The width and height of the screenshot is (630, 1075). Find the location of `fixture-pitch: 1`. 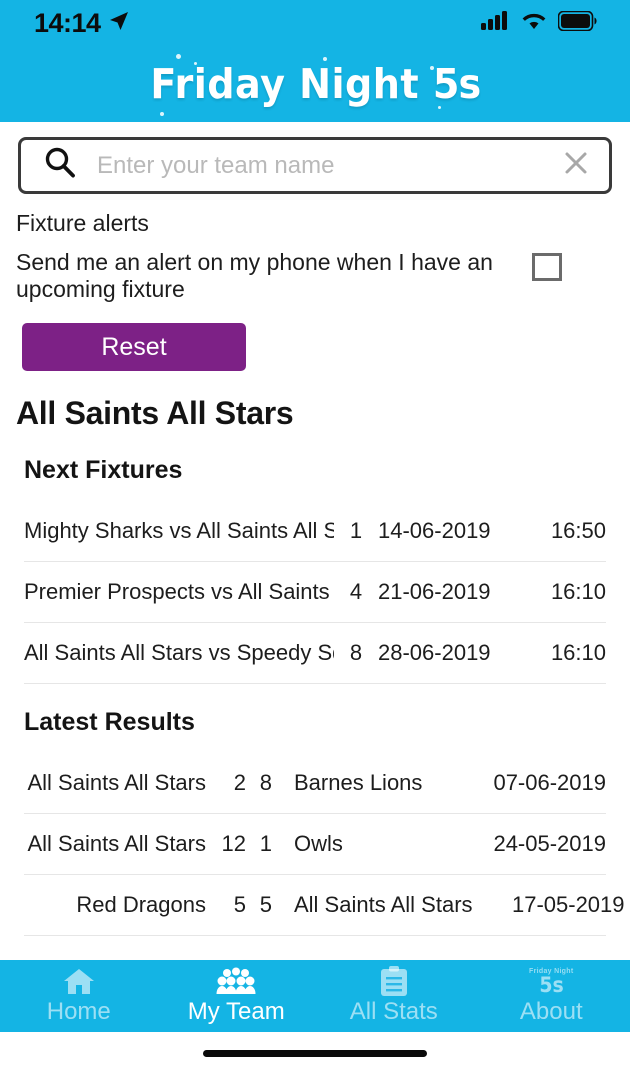

fixture-pitch: 1 is located at coordinates (356, 530).